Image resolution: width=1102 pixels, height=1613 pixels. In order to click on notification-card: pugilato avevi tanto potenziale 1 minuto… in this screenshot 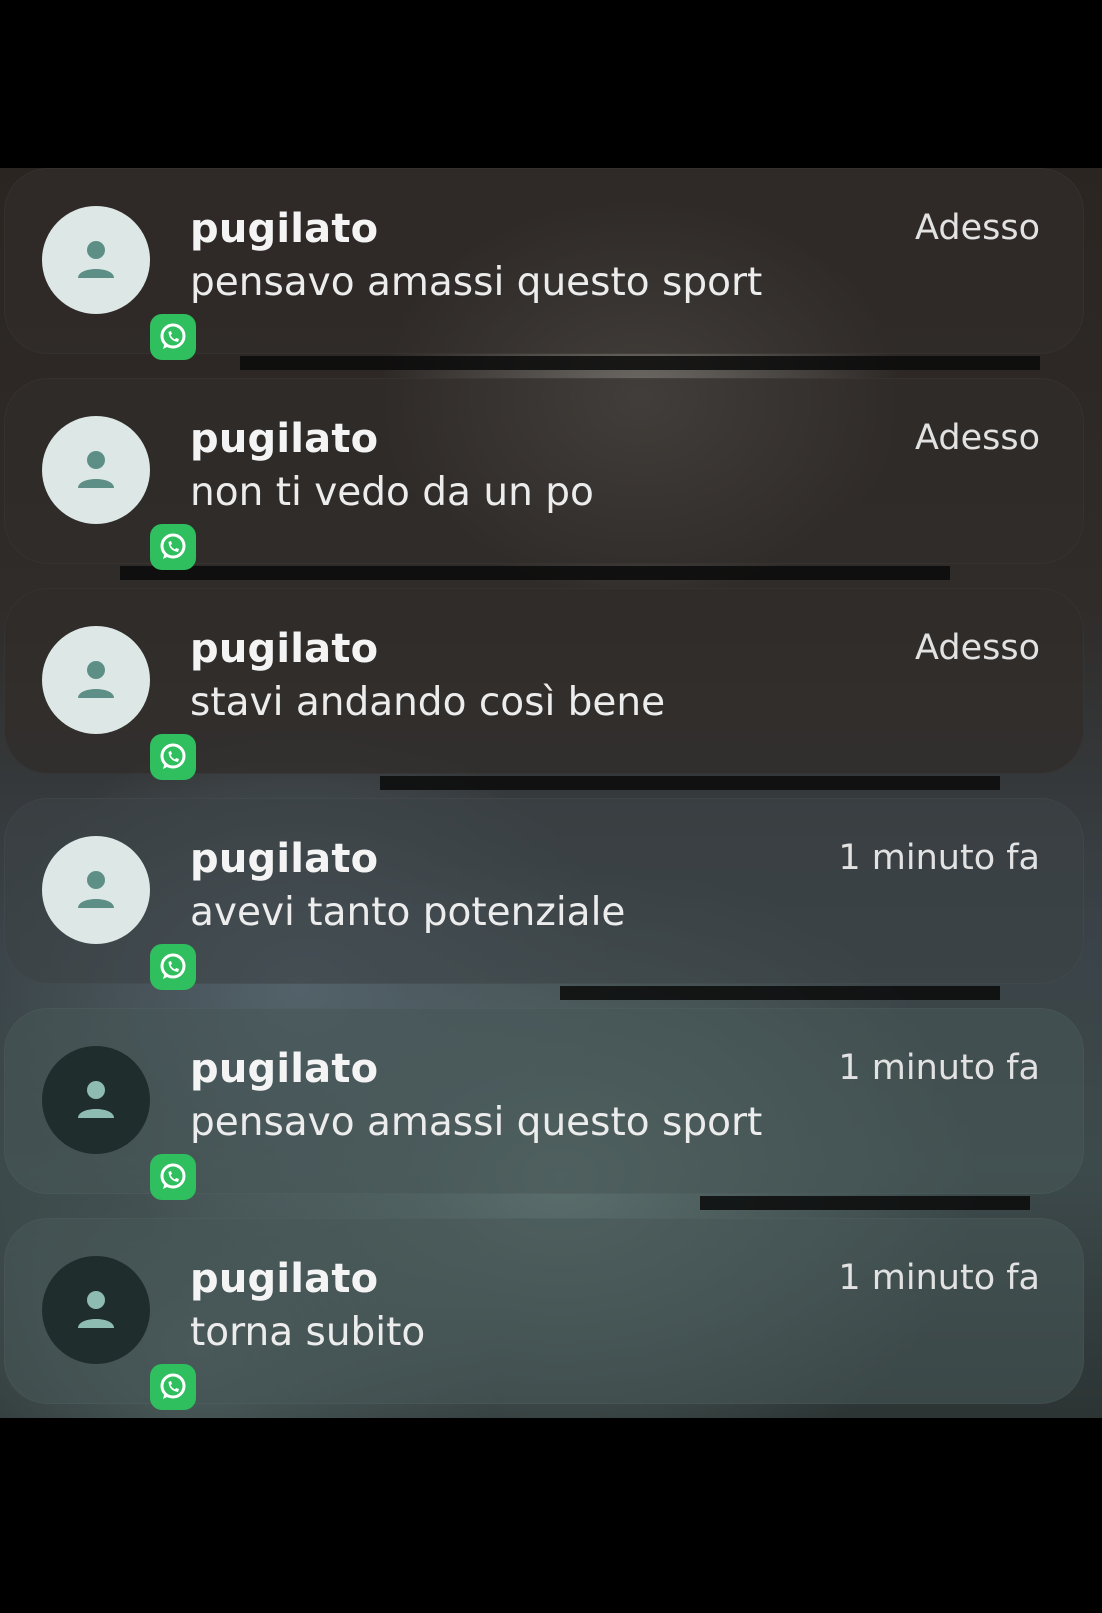, I will do `click(544, 894)`.